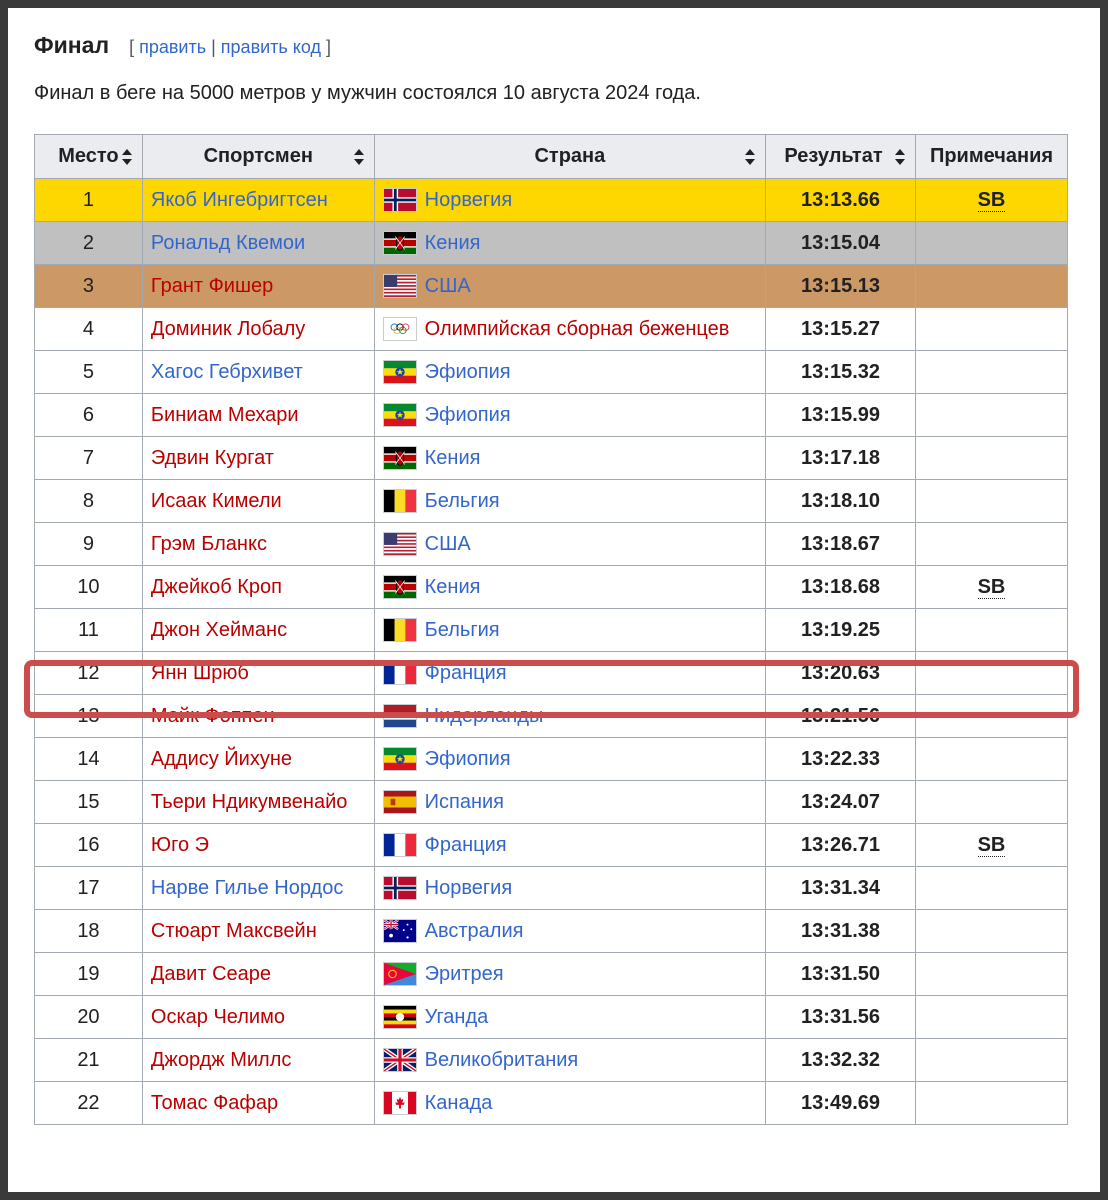  Describe the element at coordinates (88, 156) in the screenshot. I see `column-header-place: Место` at that location.